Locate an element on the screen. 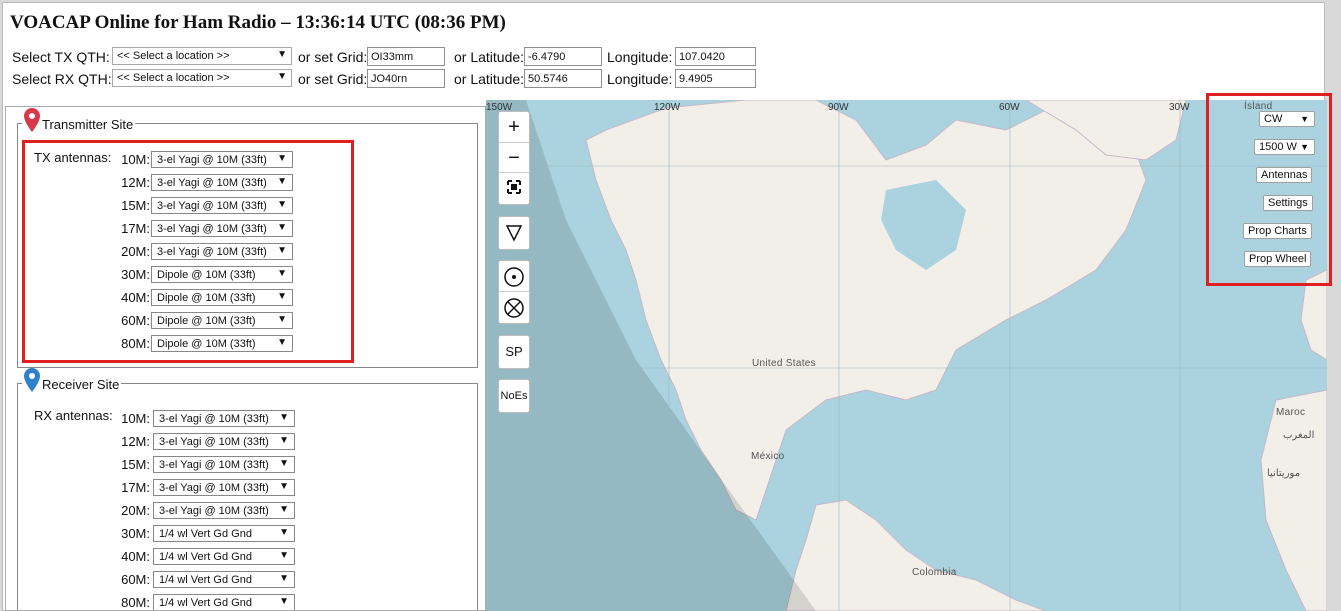 This screenshot has width=1341, height=611. place-label-us: United States is located at coordinates (784, 363).